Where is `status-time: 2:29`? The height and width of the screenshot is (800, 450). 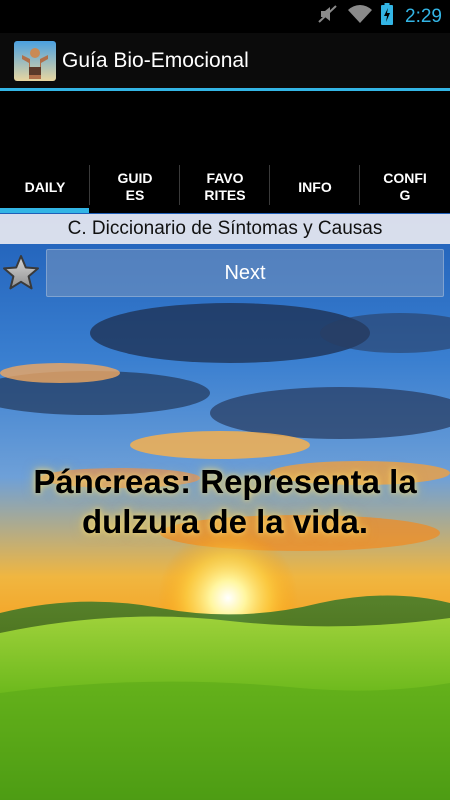
status-time: 2:29 is located at coordinates (423, 16).